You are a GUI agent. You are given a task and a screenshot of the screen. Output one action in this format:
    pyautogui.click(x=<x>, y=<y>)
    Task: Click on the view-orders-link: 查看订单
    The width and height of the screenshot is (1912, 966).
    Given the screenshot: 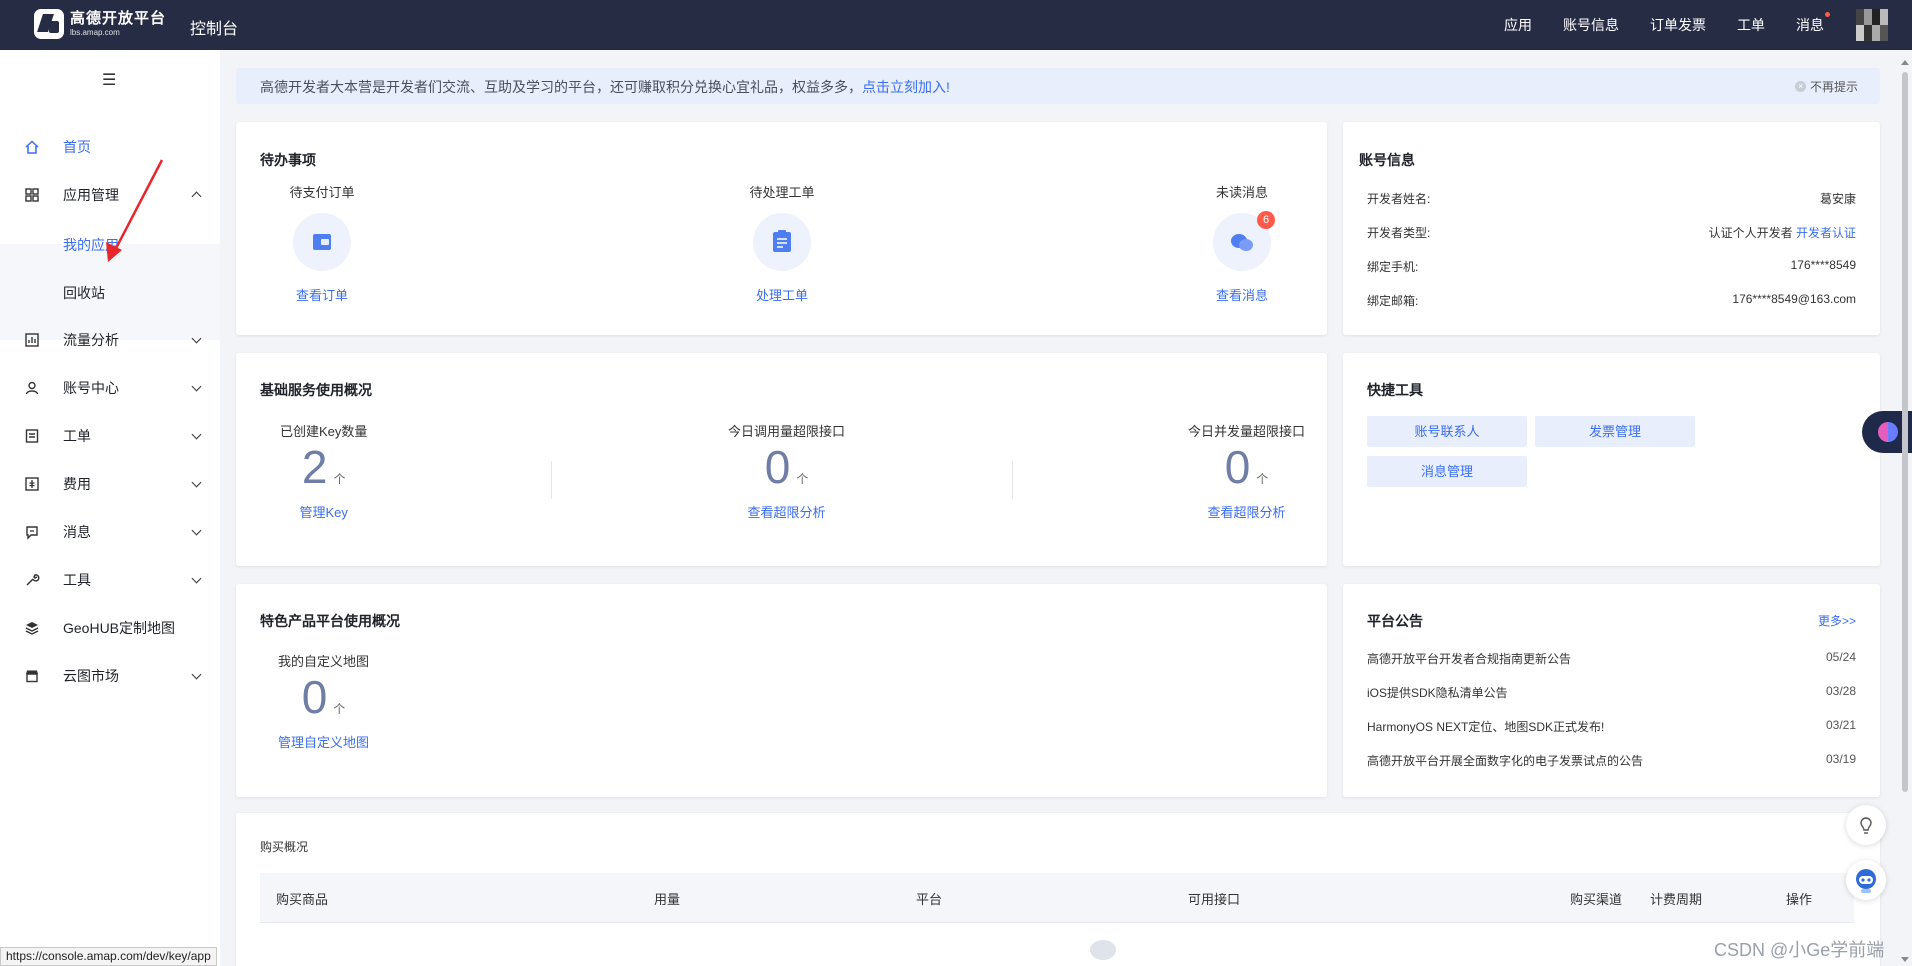 What is the action you would take?
    pyautogui.click(x=322, y=294)
    